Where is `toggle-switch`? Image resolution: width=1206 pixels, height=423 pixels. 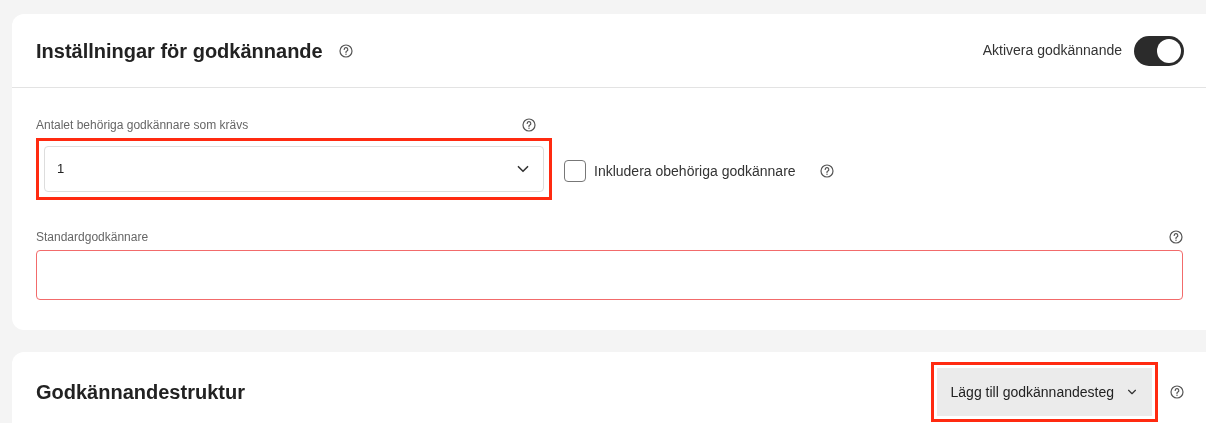
toggle-switch is located at coordinates (1159, 50).